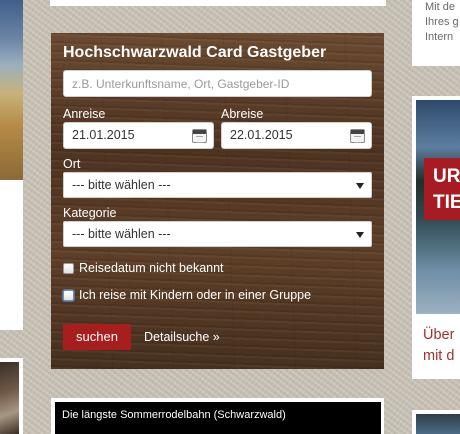 Image resolution: width=460 pixels, height=434 pixels. What do you see at coordinates (217, 83) in the screenshot?
I see `search-input` at bounding box center [217, 83].